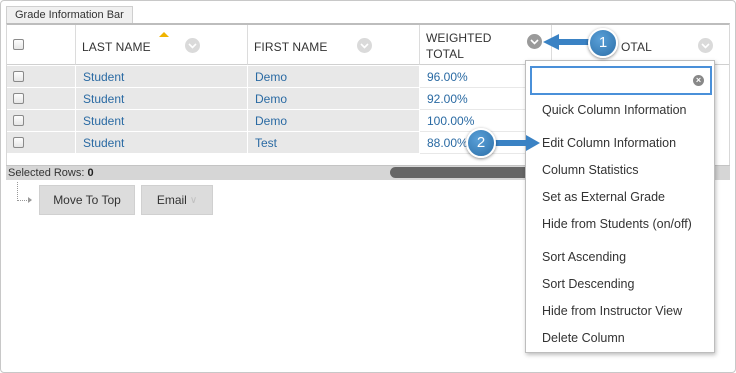 The width and height of the screenshot is (736, 373). Describe the element at coordinates (291, 47) in the screenshot. I see `header-first-name-label: FIRST NAME` at that location.